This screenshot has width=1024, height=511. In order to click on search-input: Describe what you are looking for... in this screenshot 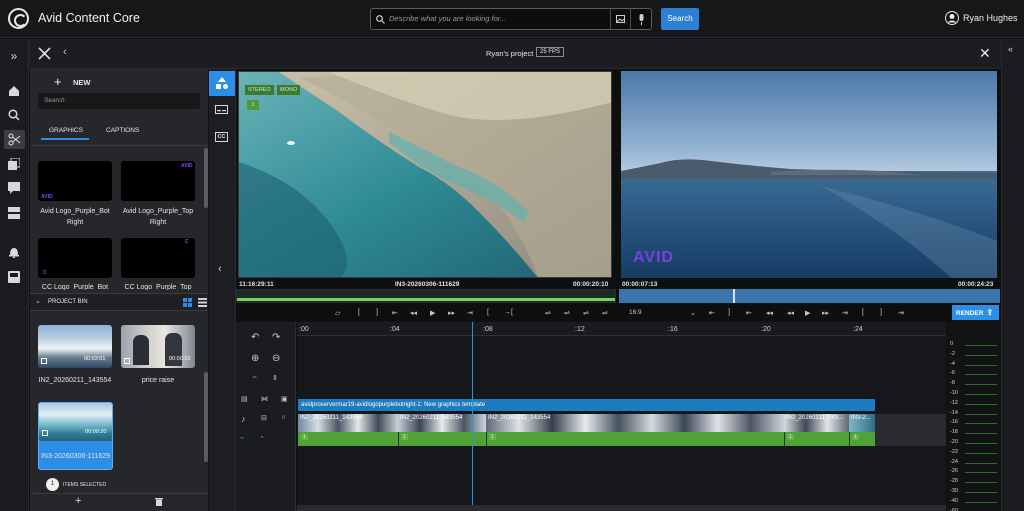, I will do `click(511, 19)`.